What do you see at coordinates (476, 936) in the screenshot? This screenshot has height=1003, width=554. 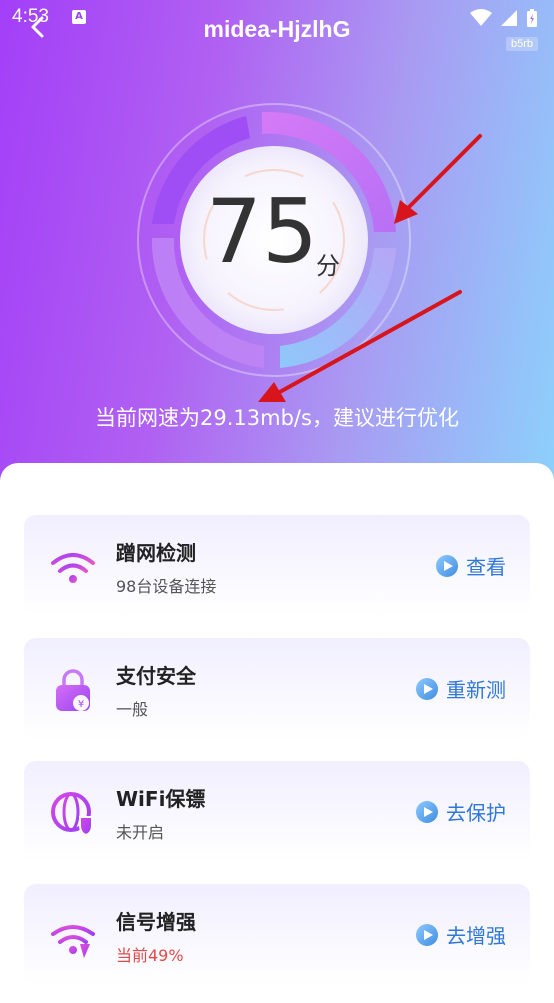 I see `action-label: 去增强` at bounding box center [476, 936].